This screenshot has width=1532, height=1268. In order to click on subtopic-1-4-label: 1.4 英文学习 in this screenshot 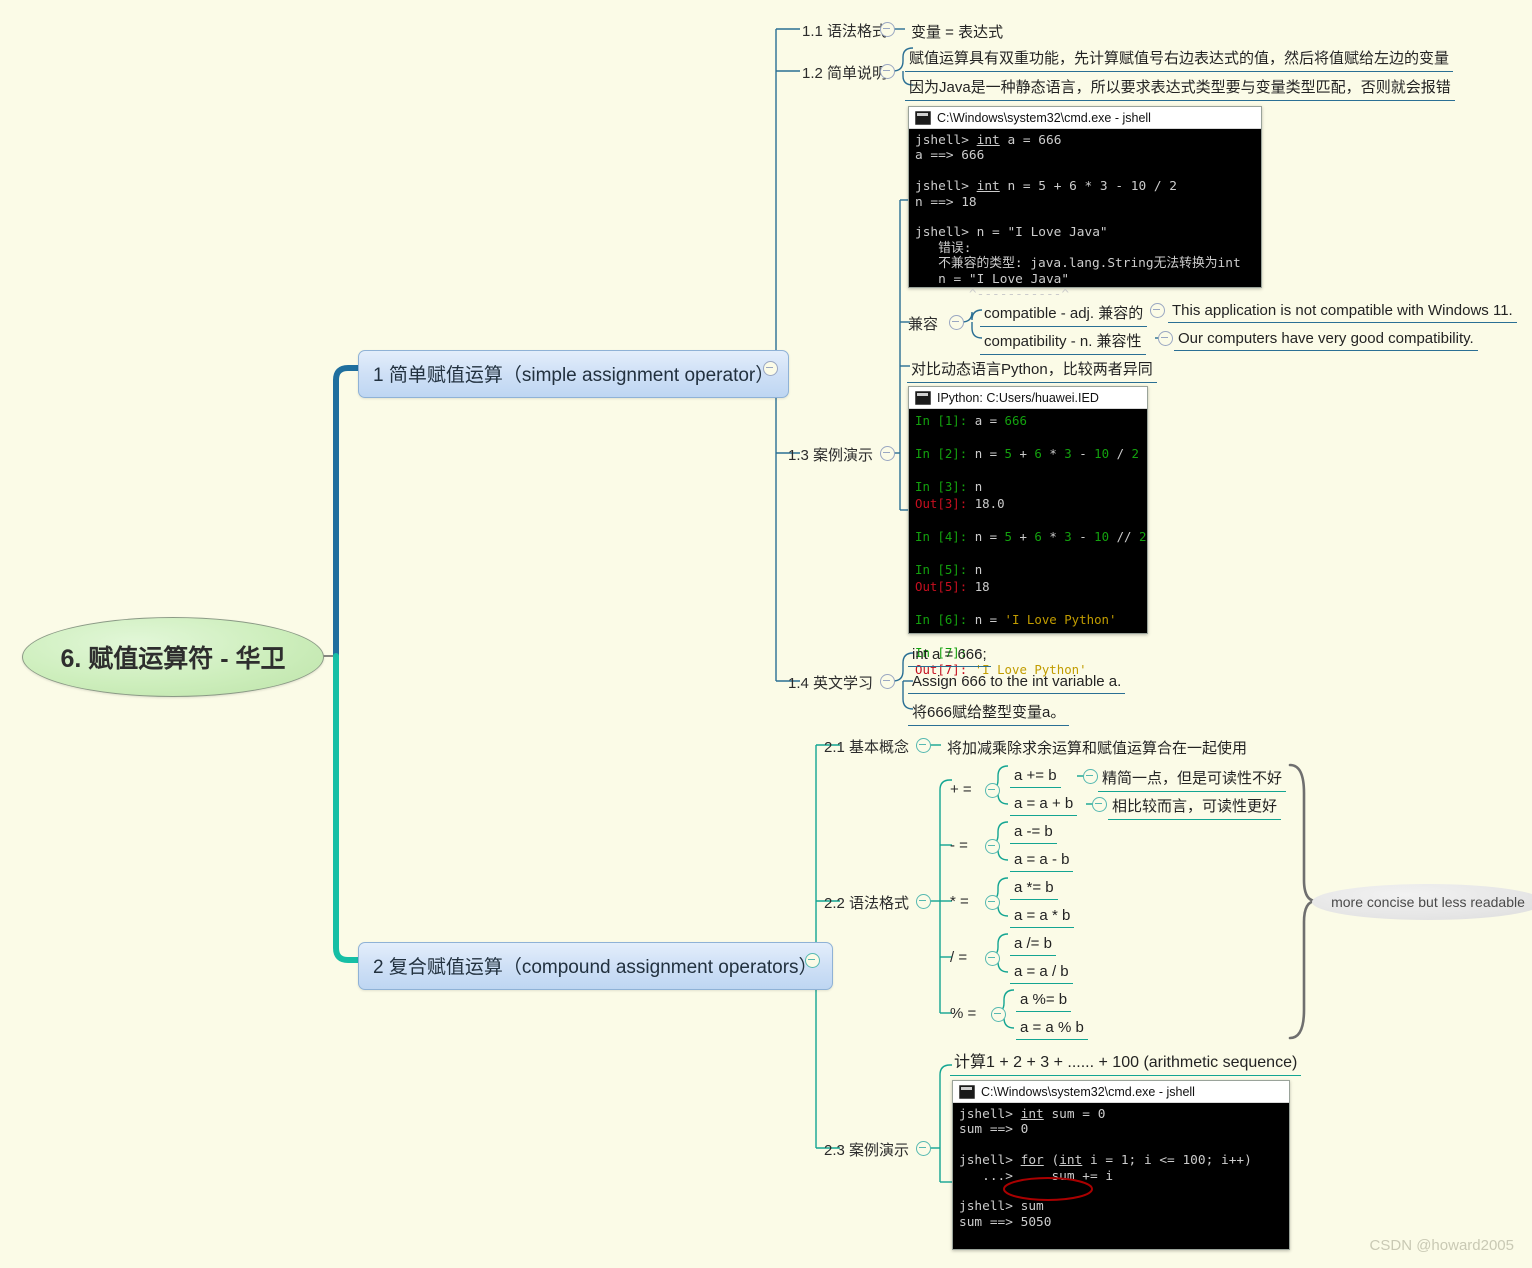, I will do `click(831, 683)`.